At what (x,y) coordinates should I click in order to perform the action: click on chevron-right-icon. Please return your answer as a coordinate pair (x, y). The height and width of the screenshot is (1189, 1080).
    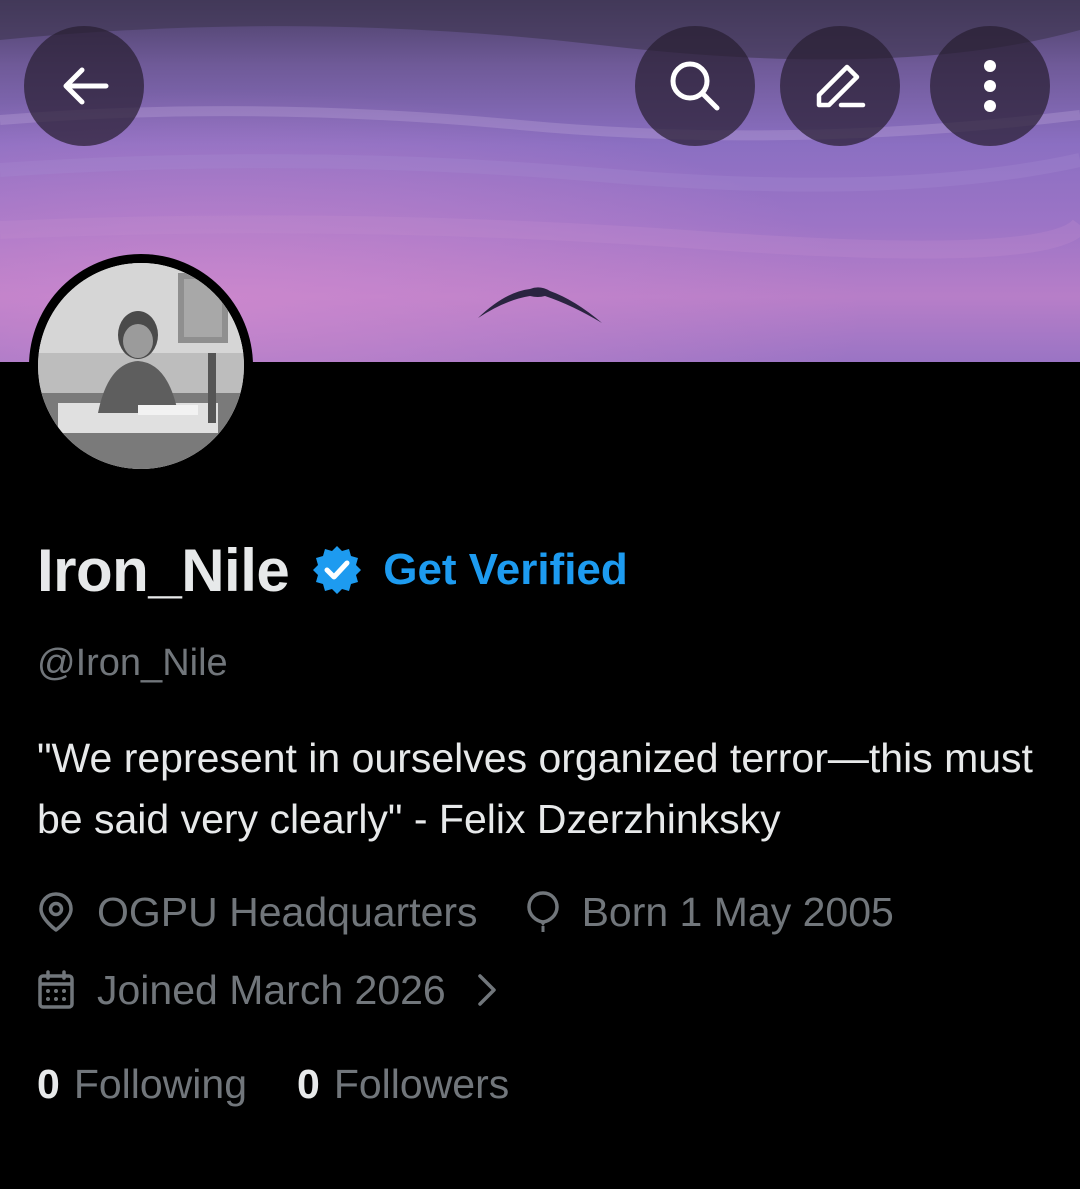
    Looking at the image, I should click on (487, 990).